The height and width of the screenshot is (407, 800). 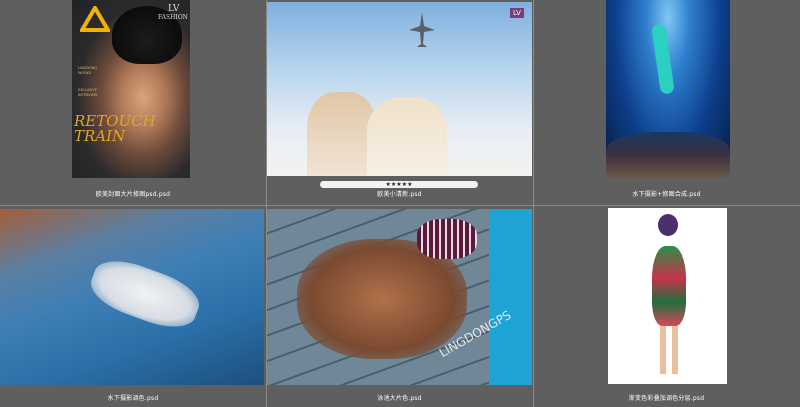 What do you see at coordinates (88, 81) in the screenshot?
I see `cover-side-text: LINGDONG WORKS EXCLUSIVE INTERVIEW` at bounding box center [88, 81].